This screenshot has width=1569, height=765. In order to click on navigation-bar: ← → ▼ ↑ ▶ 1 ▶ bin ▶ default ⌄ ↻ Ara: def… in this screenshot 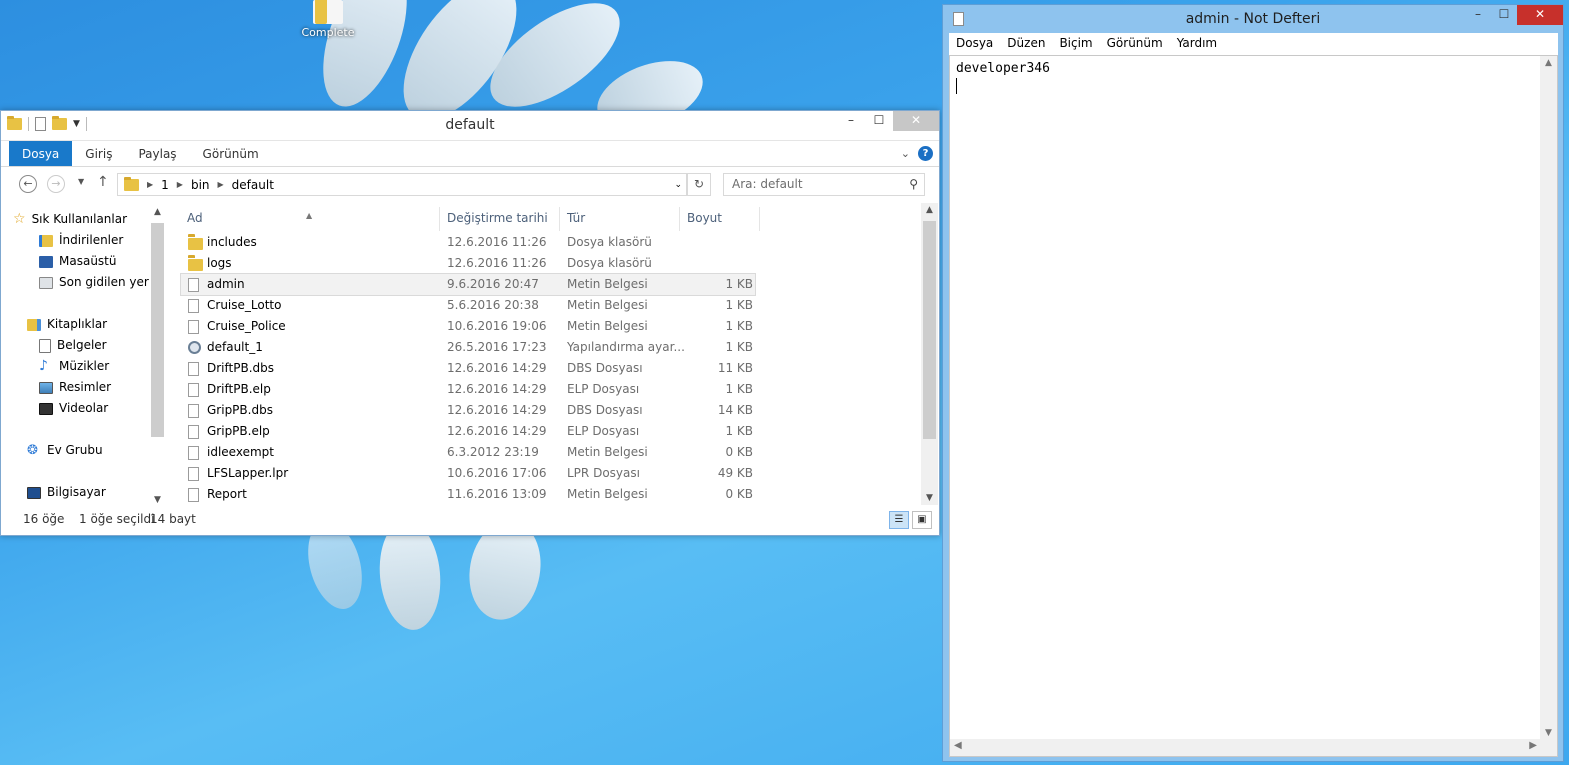, I will do `click(470, 183)`.